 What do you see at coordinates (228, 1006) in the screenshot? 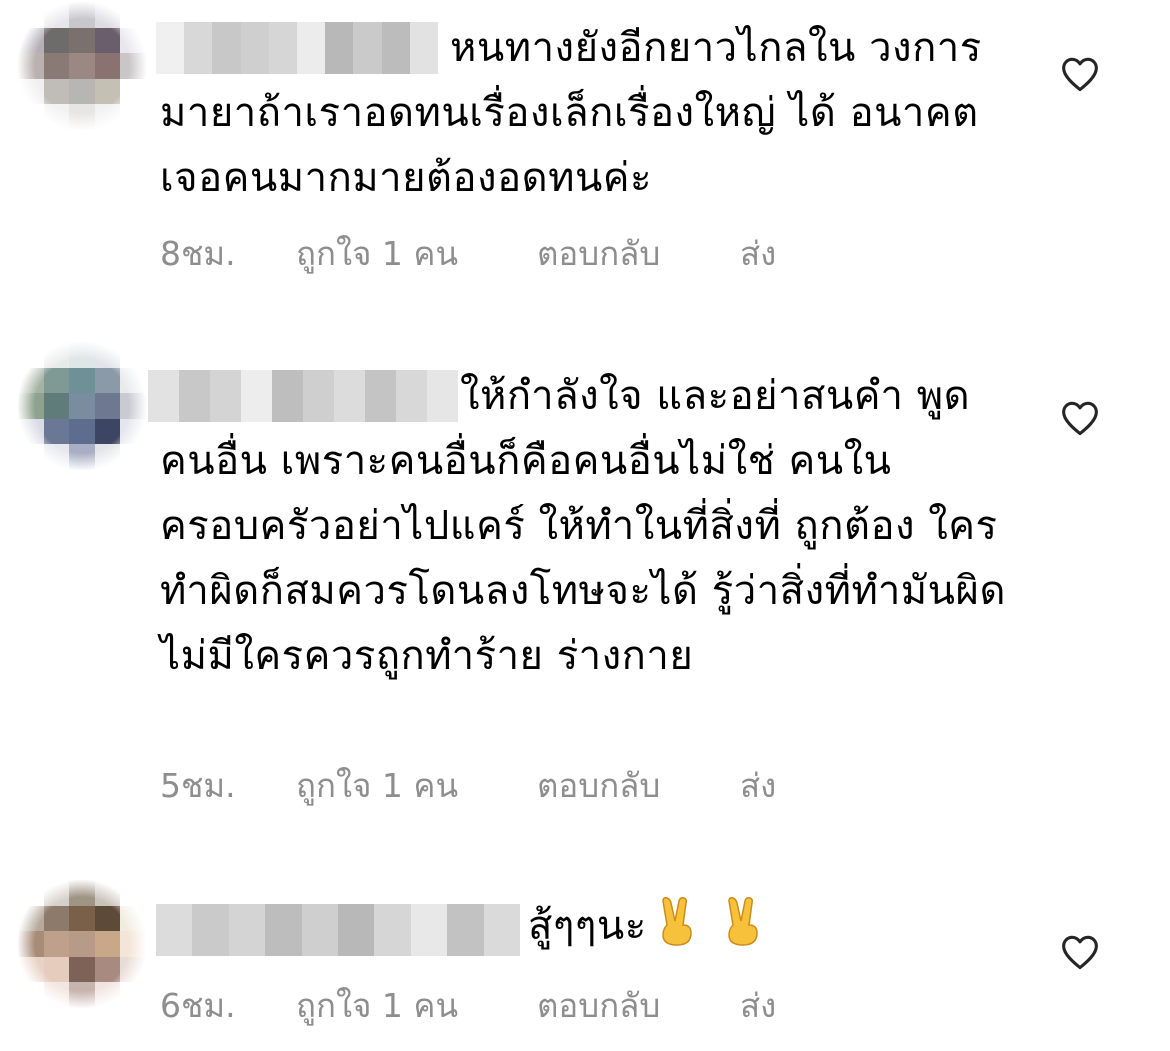
I see `timestamp: 6ชม.` at bounding box center [228, 1006].